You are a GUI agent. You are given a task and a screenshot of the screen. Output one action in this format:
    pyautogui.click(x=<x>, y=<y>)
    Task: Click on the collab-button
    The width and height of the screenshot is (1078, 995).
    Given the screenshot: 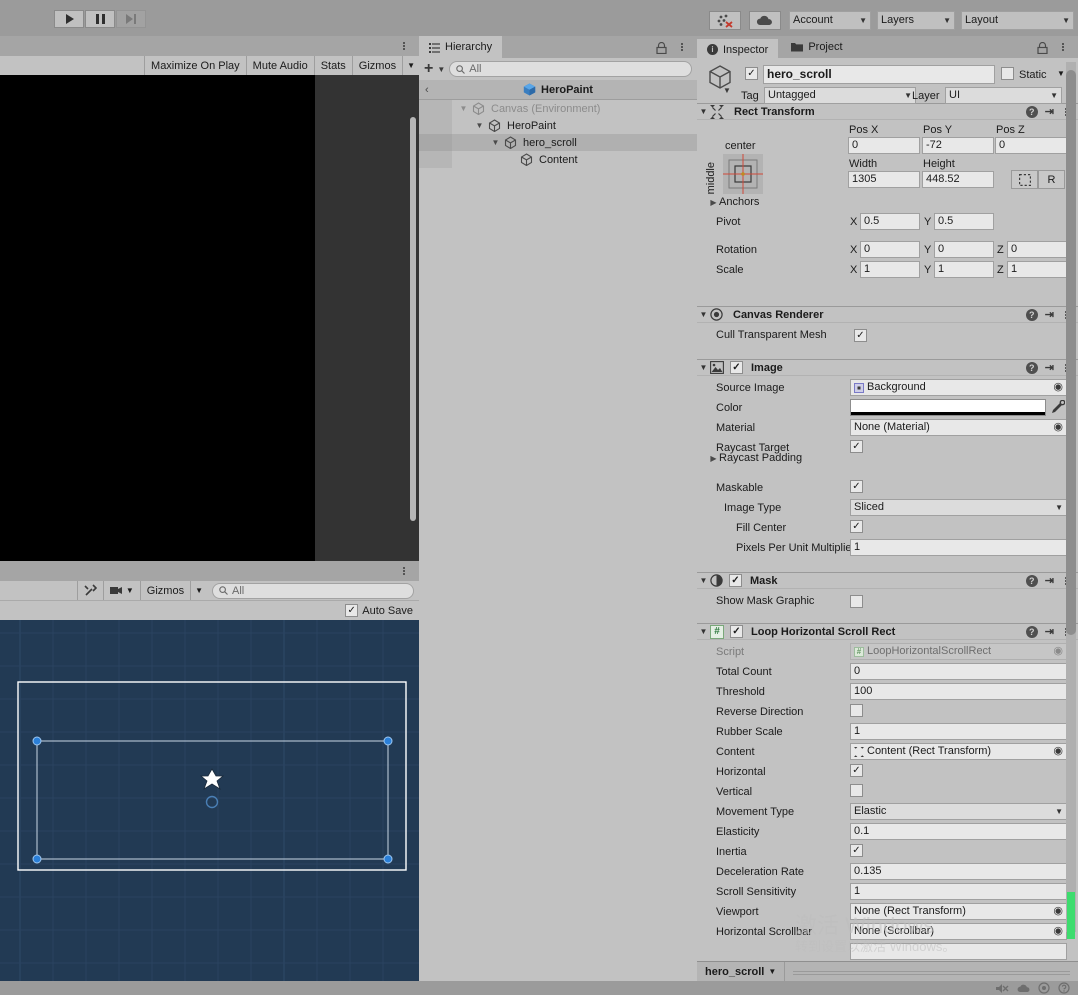 What is the action you would take?
    pyautogui.click(x=725, y=20)
    